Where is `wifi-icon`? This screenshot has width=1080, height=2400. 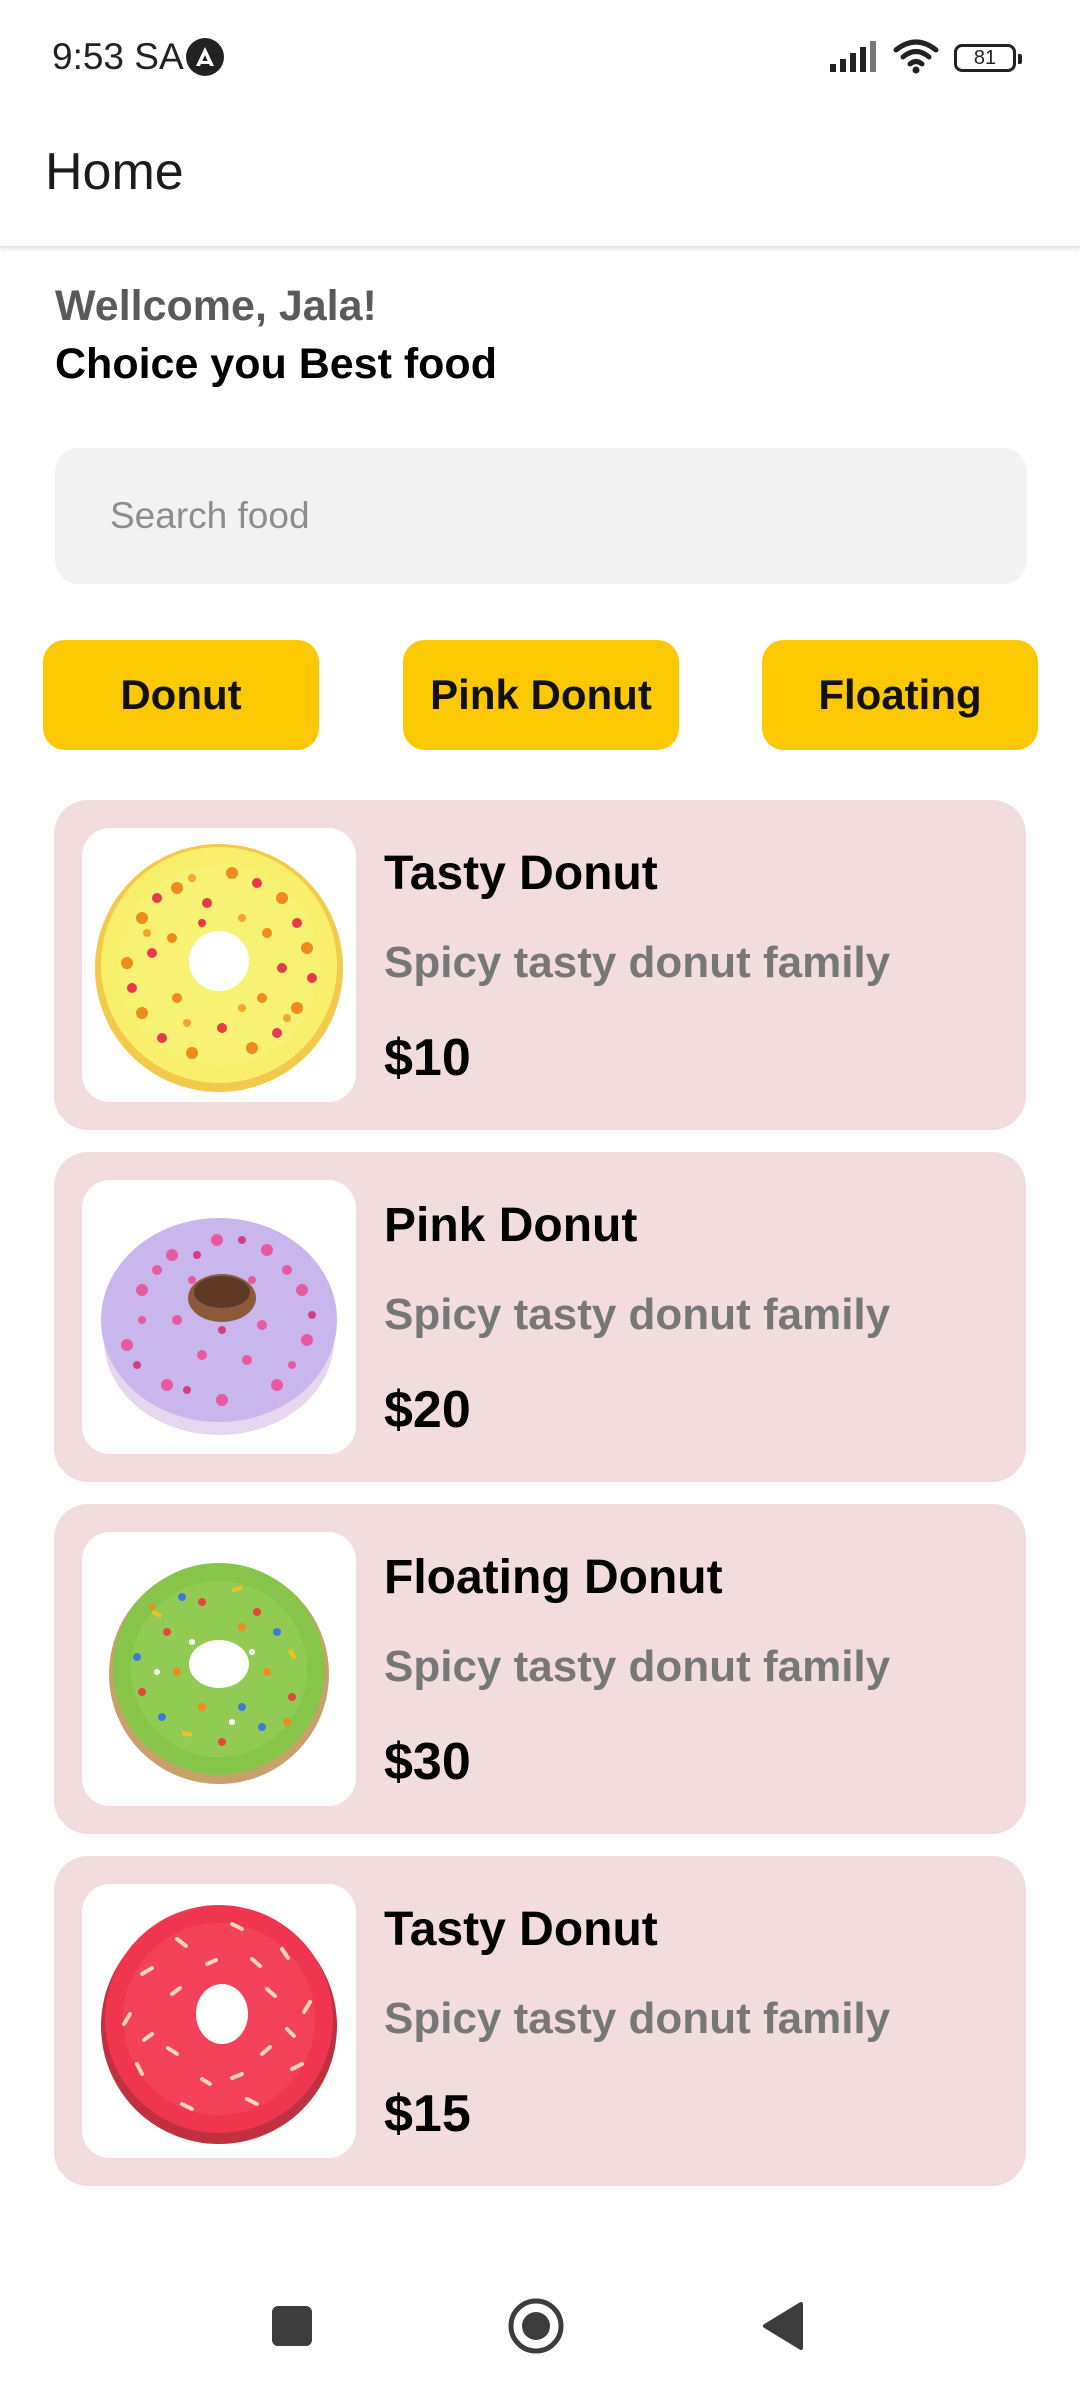
wifi-icon is located at coordinates (916, 58).